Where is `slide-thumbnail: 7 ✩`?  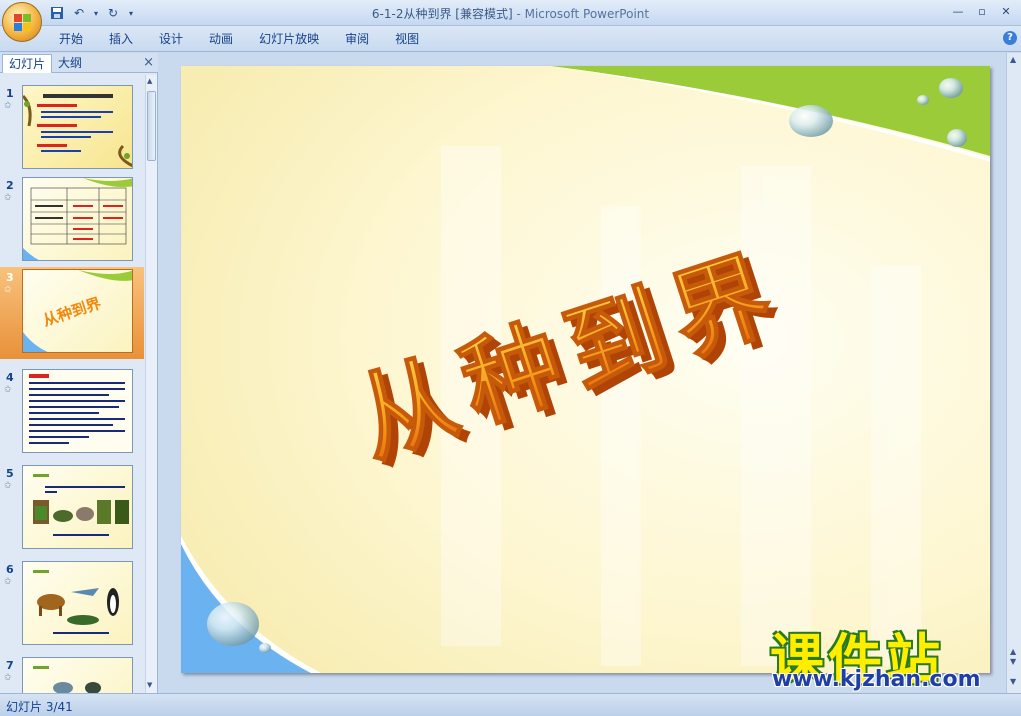 slide-thumbnail: 7 ✩ is located at coordinates (72, 674).